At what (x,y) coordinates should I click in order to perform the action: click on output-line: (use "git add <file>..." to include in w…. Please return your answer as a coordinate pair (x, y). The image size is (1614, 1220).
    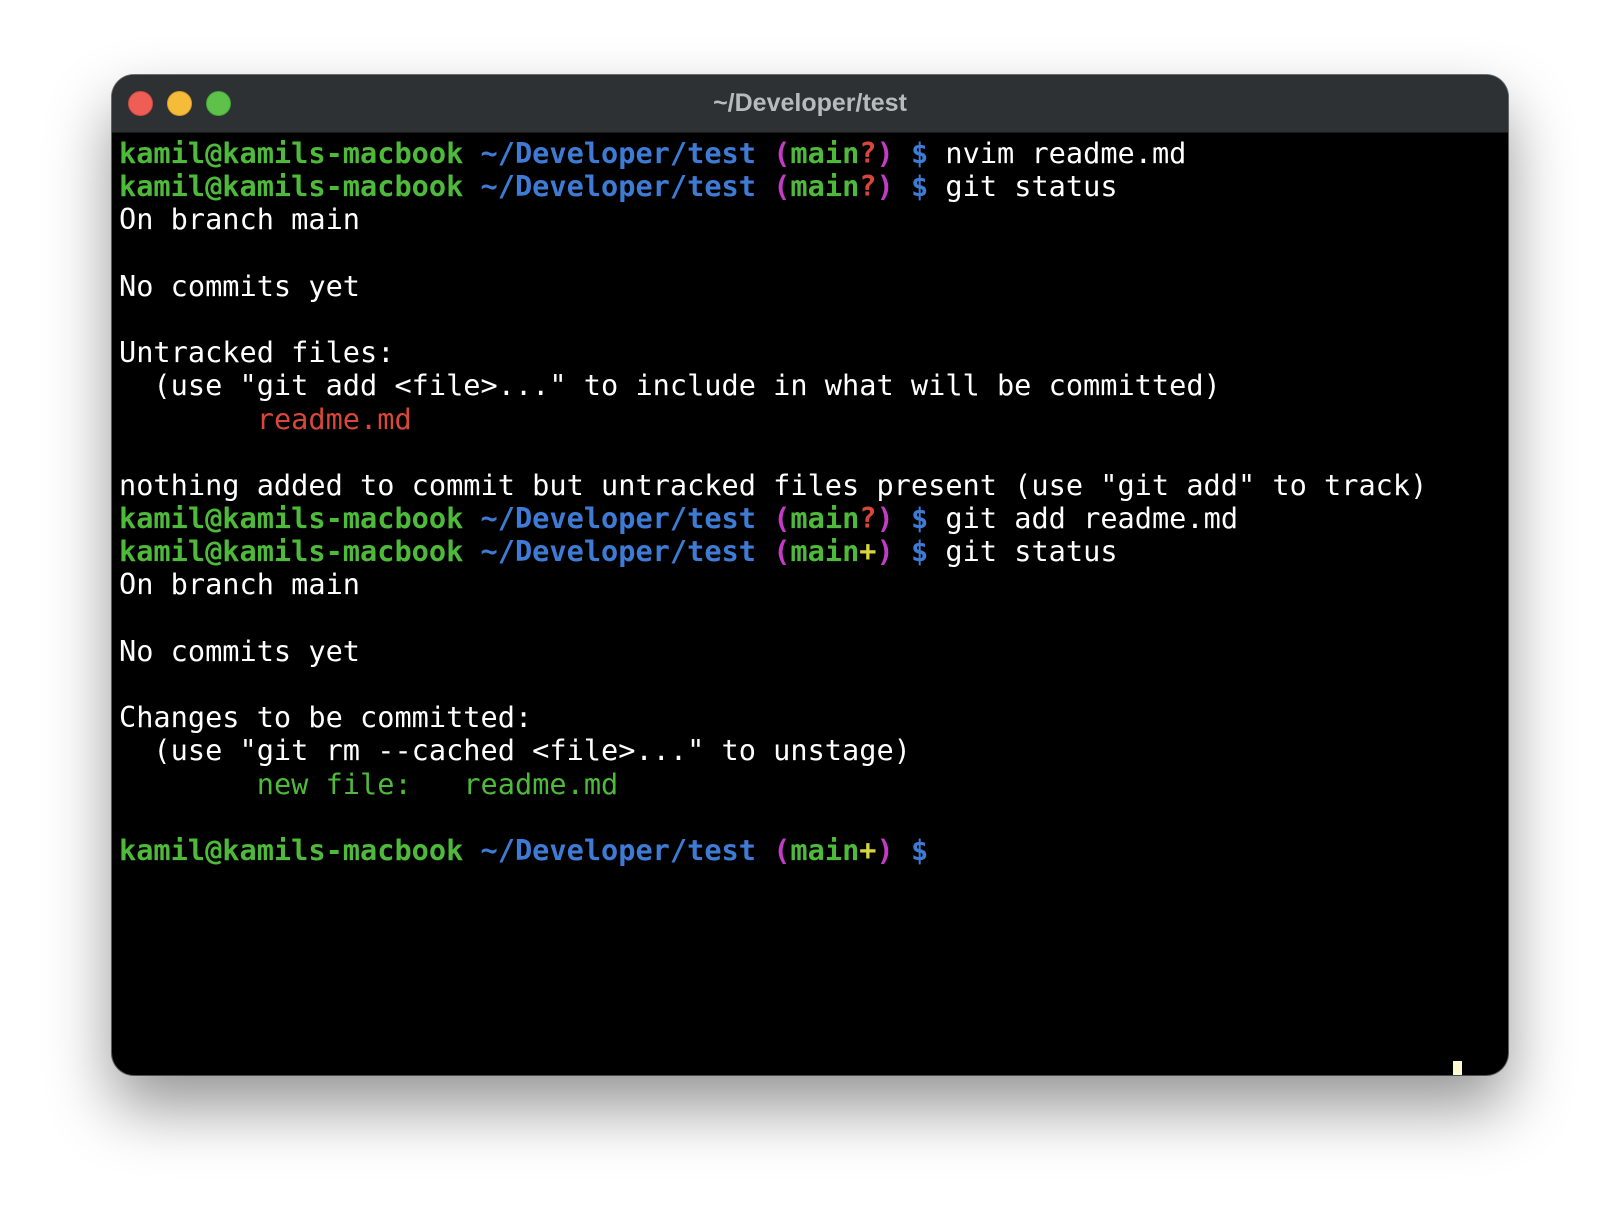
    Looking at the image, I should click on (670, 385).